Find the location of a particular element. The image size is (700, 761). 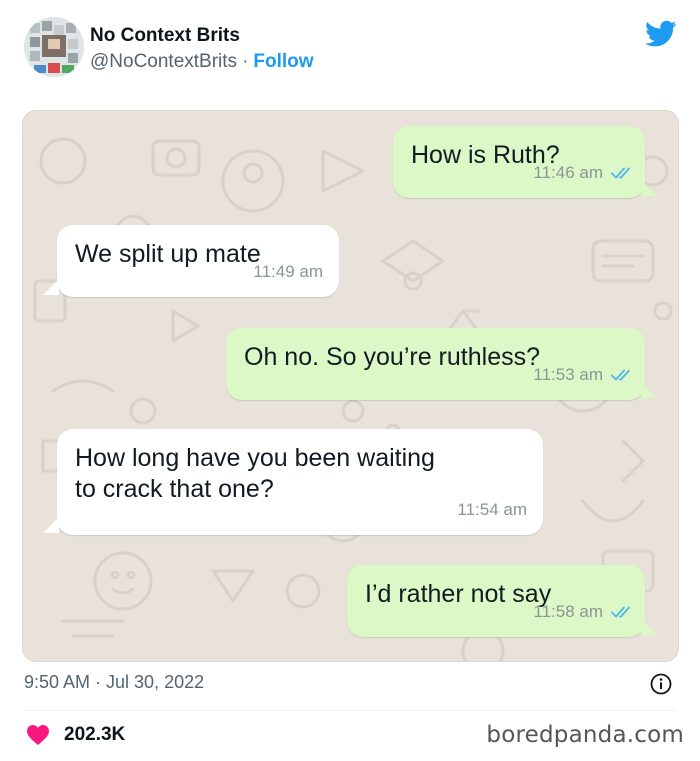

message-text: Oh no. So you’re ruthless? is located at coordinates (392, 357).